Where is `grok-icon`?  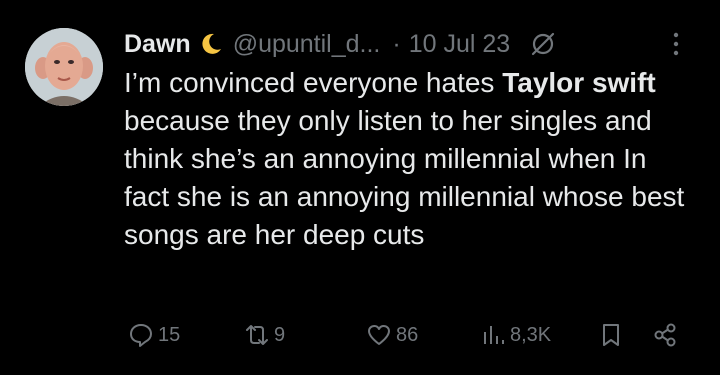
grok-icon is located at coordinates (543, 44).